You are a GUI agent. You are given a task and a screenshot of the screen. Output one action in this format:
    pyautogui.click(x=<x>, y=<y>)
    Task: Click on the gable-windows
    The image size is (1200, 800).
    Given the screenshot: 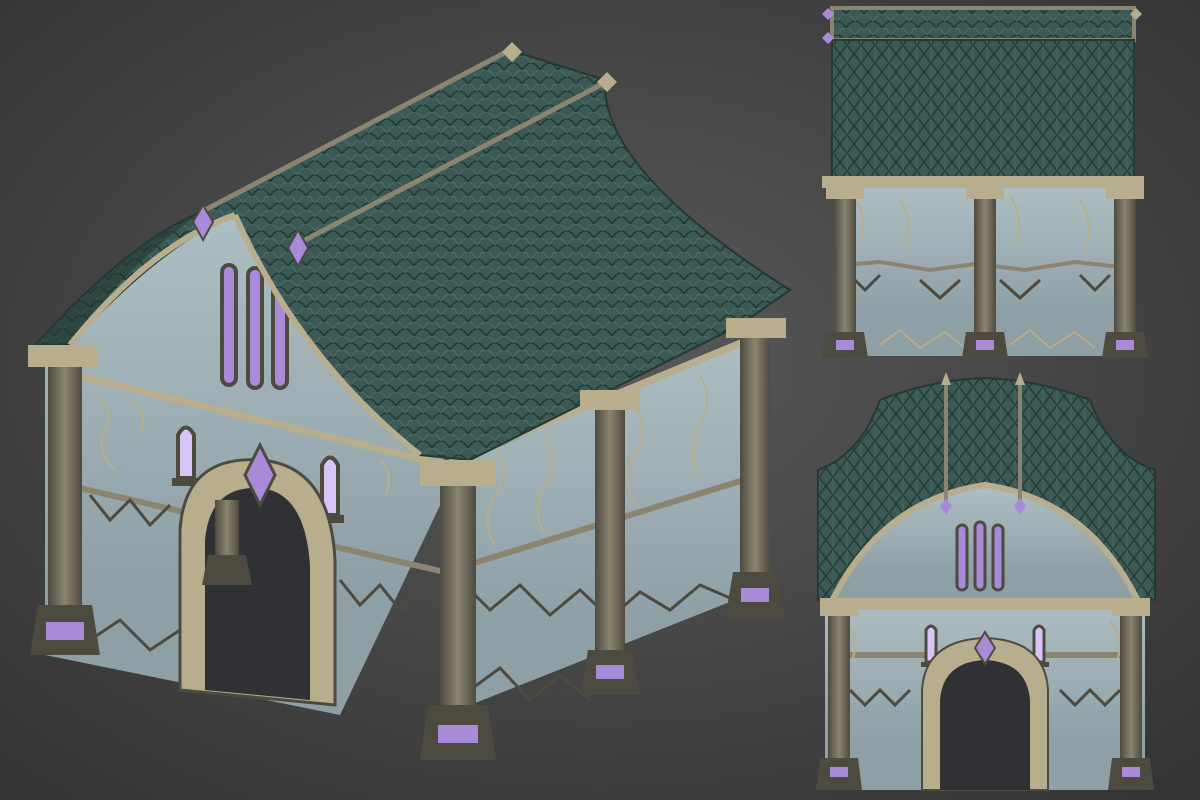 What is the action you would take?
    pyautogui.click(x=980, y=556)
    